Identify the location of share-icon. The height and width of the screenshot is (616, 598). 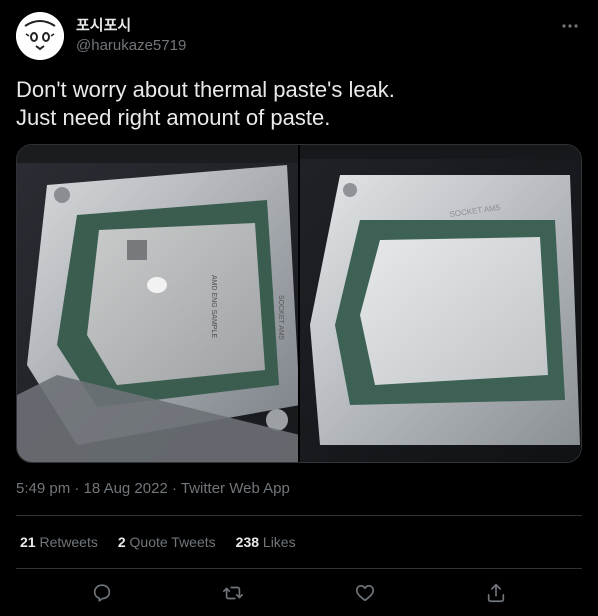
(496, 593).